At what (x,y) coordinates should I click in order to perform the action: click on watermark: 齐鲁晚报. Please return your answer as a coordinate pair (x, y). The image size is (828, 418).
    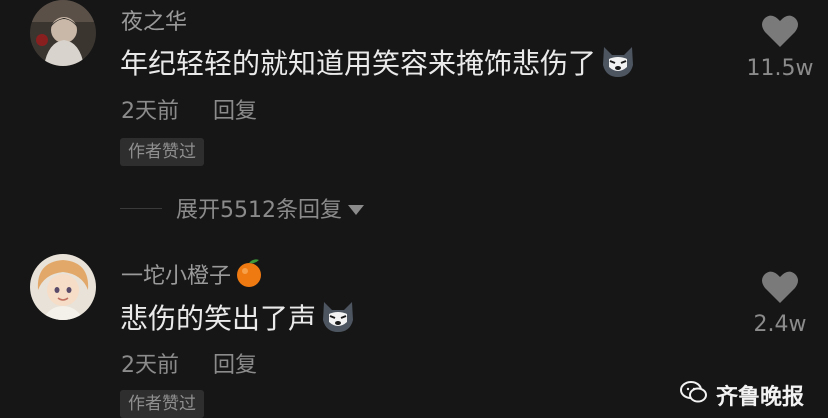
    Looking at the image, I should click on (741, 395).